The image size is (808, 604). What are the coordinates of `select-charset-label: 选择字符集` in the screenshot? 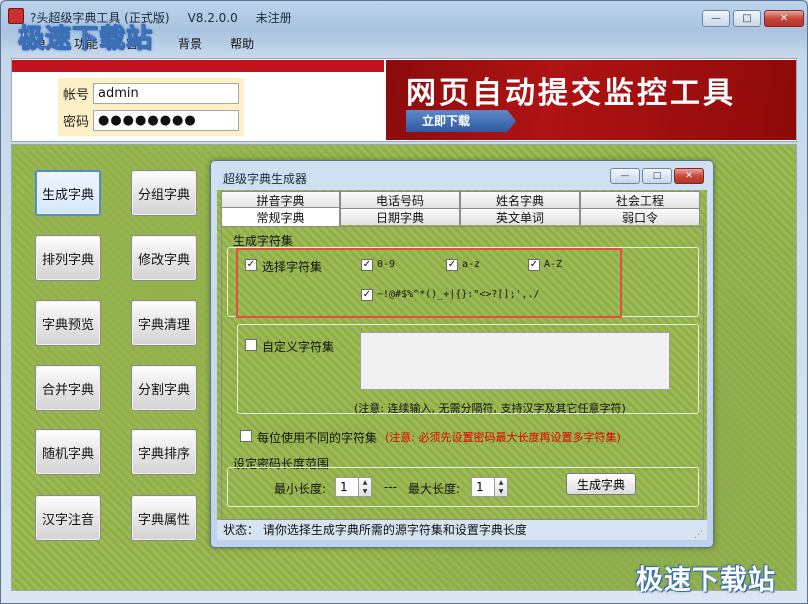 It's located at (292, 267).